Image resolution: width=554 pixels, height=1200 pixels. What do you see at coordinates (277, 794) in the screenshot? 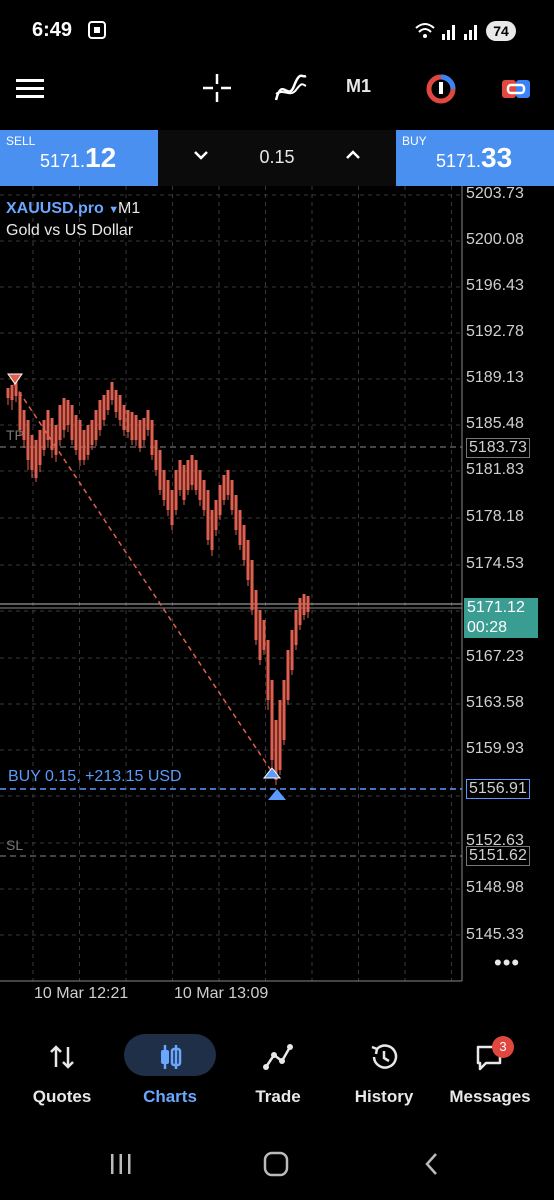
I see `position-marker-icon` at bounding box center [277, 794].